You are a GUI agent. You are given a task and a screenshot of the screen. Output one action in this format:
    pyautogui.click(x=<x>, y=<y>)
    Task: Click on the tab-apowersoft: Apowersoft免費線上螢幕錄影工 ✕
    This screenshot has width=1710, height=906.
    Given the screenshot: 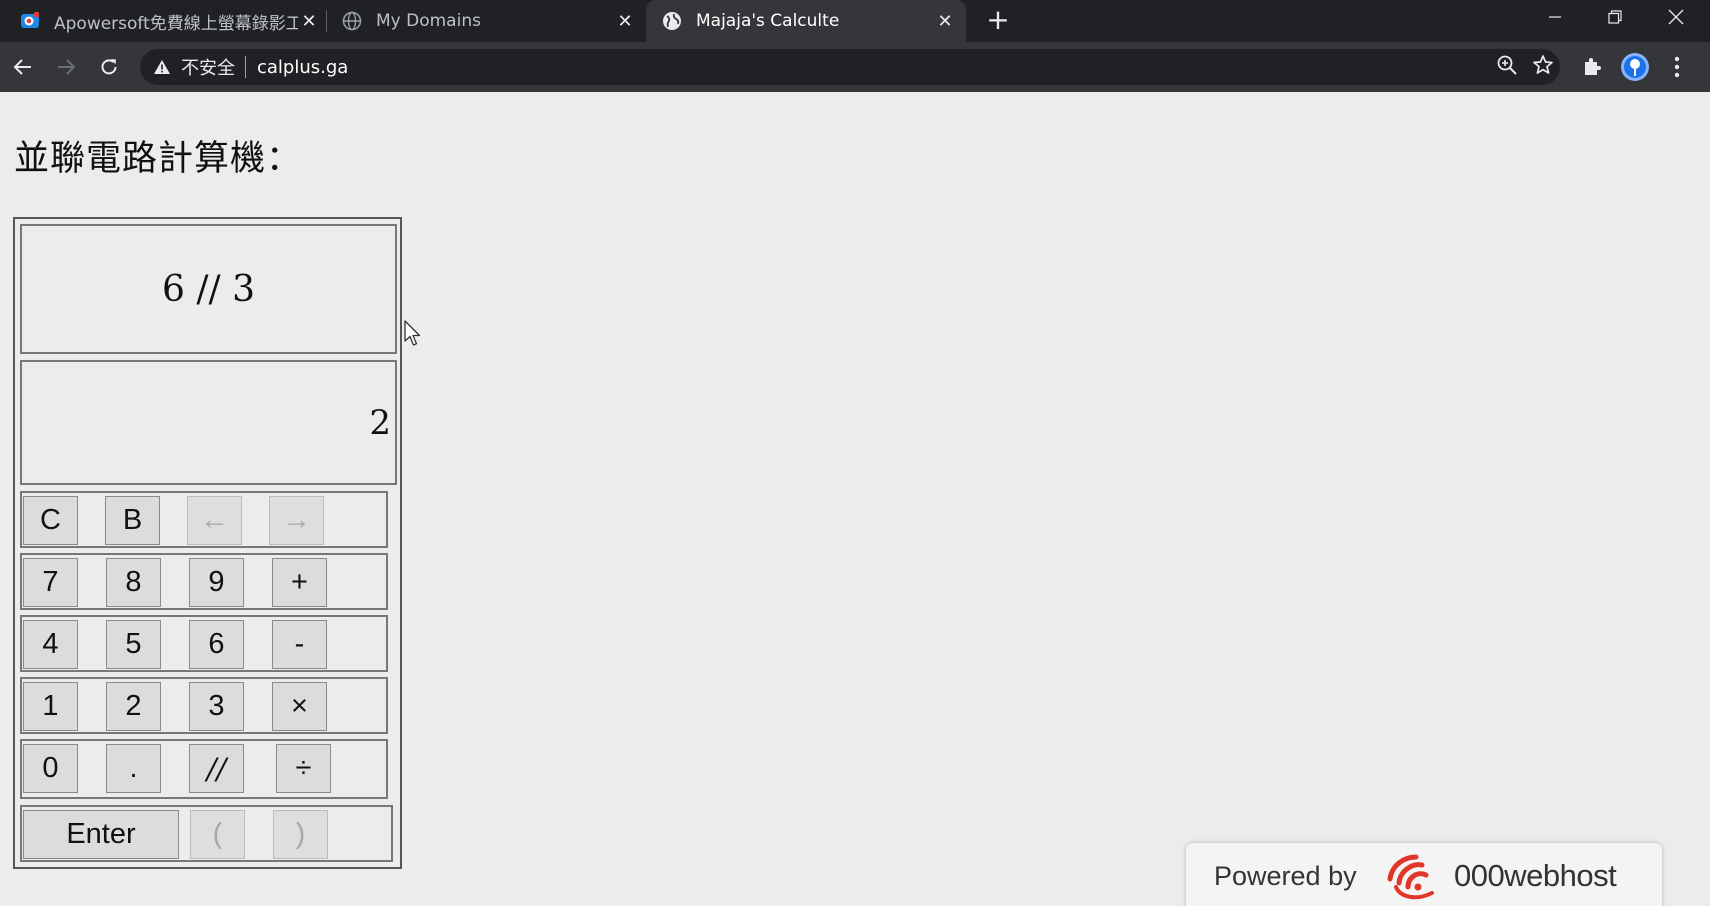 What is the action you would take?
    pyautogui.click(x=170, y=21)
    